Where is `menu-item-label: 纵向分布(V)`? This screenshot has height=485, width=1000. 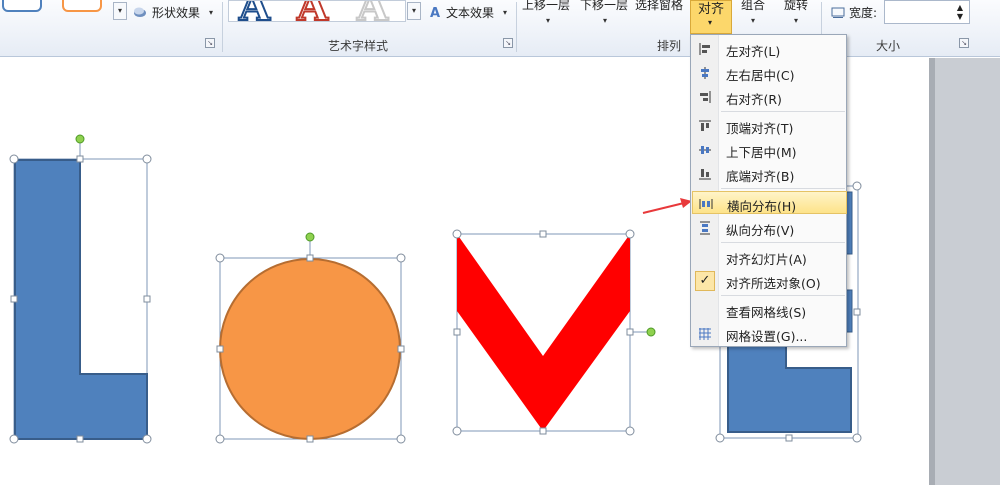
menu-item-label: 纵向分布(V) is located at coordinates (760, 230).